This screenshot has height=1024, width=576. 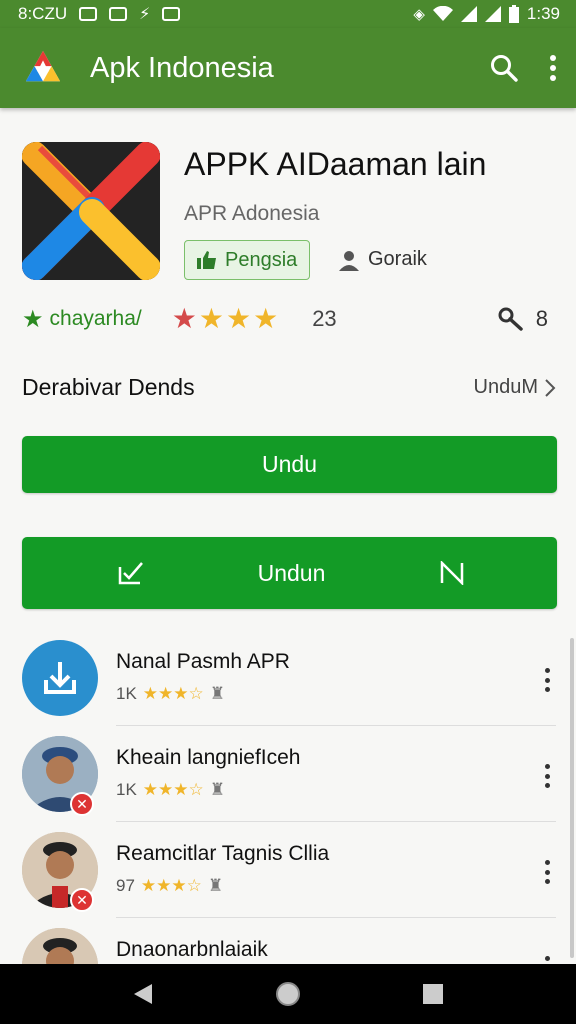 I want to click on back-icon, so click(x=143, y=994).